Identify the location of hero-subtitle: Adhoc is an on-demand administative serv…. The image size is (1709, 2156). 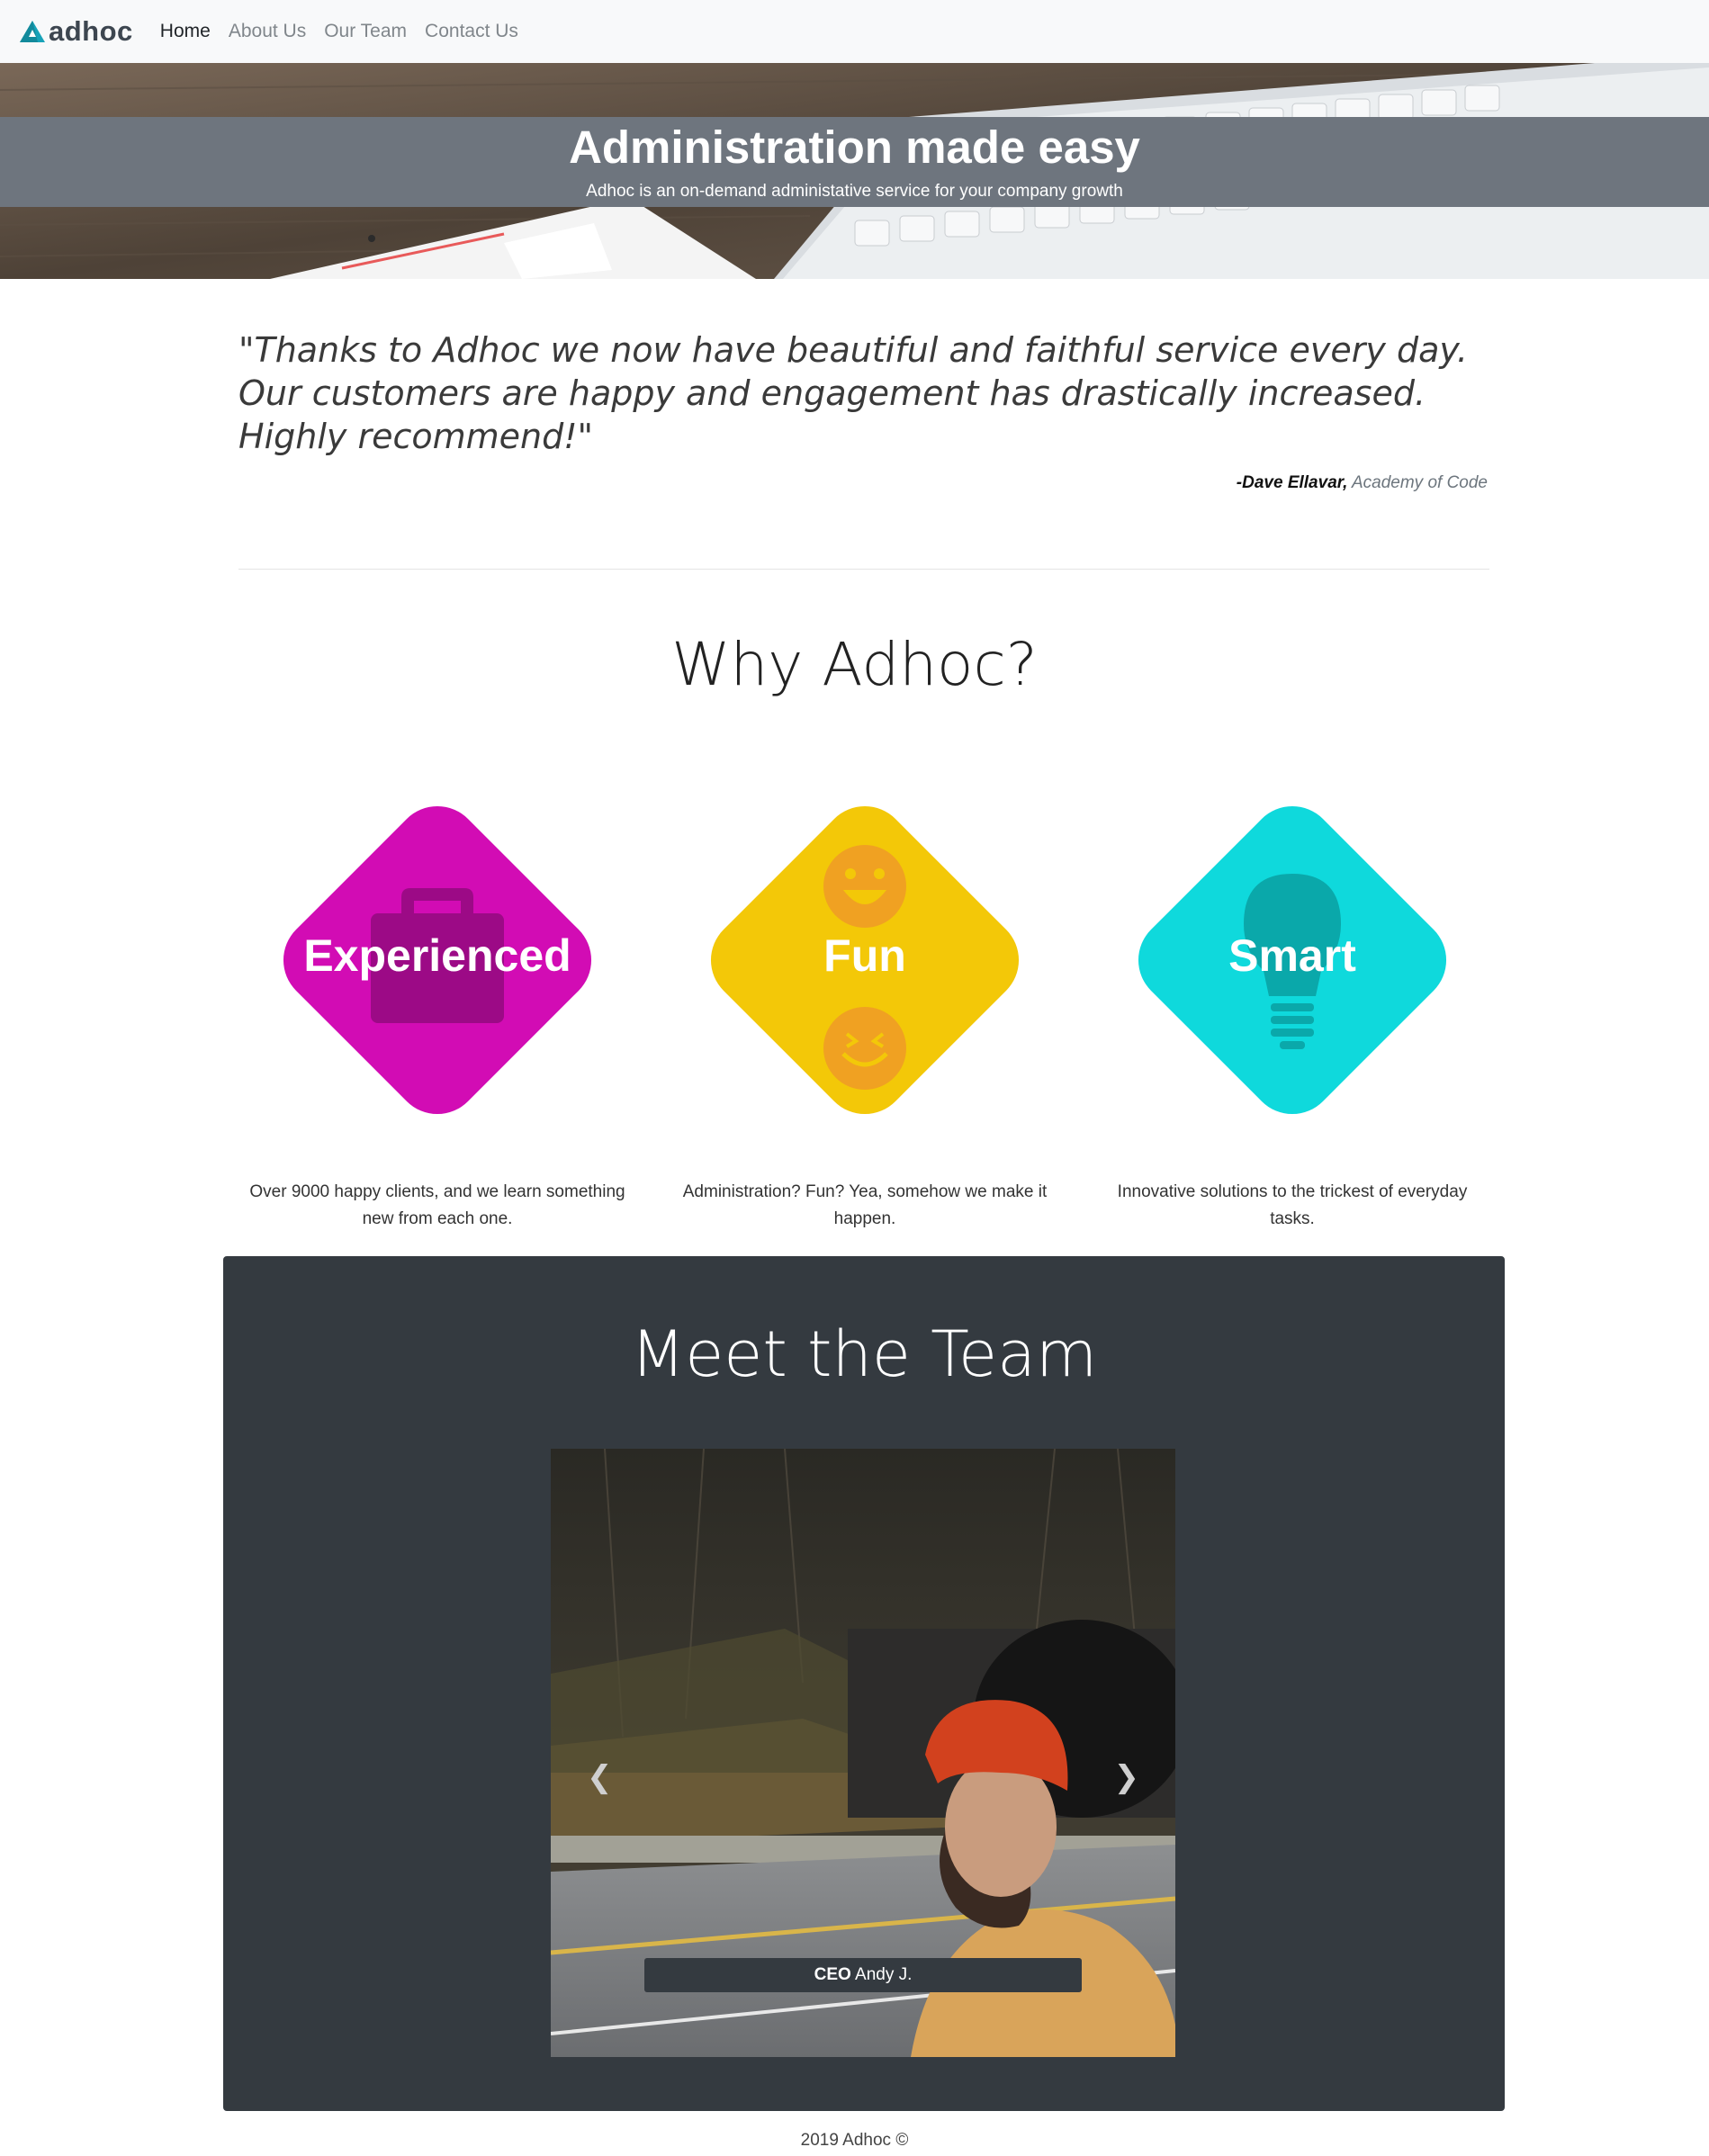
(854, 192).